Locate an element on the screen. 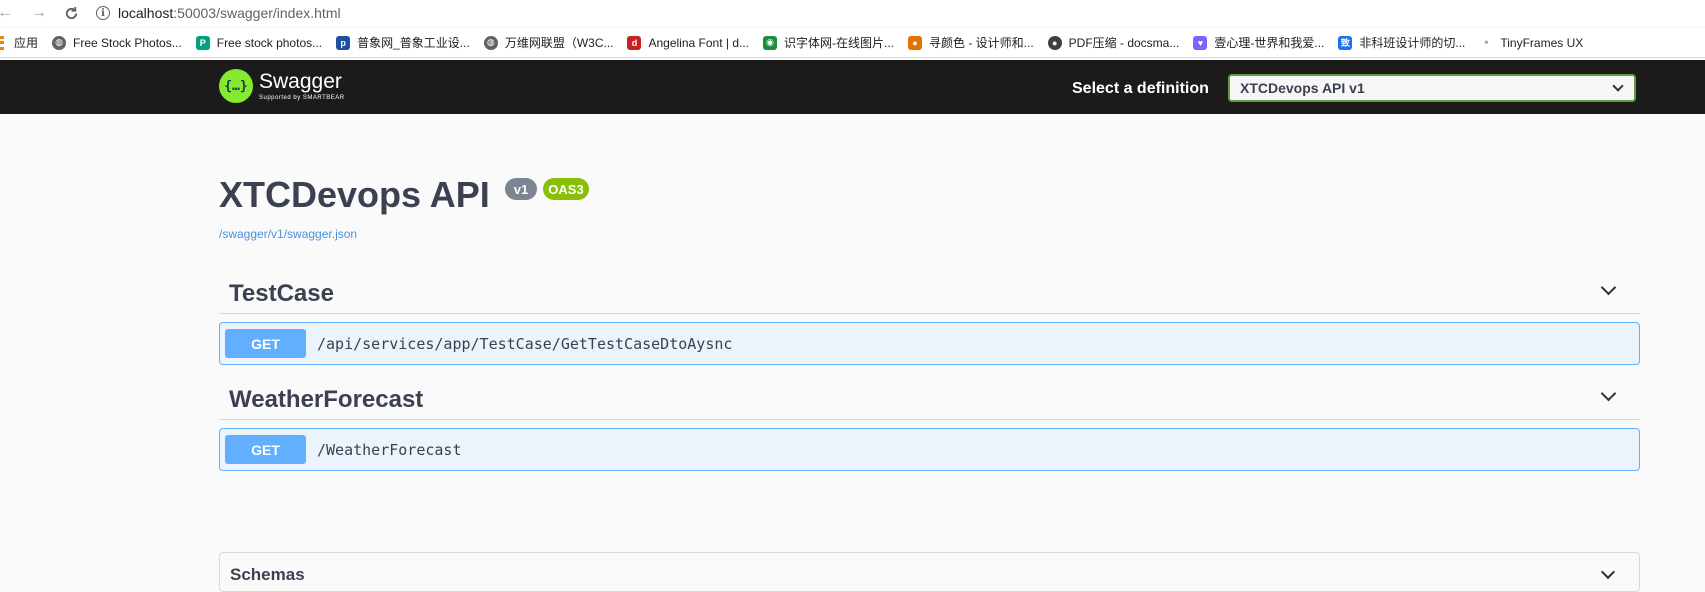  swagger-logo: {…} Swagger Supported by SMARTBEAR is located at coordinates (282, 86).